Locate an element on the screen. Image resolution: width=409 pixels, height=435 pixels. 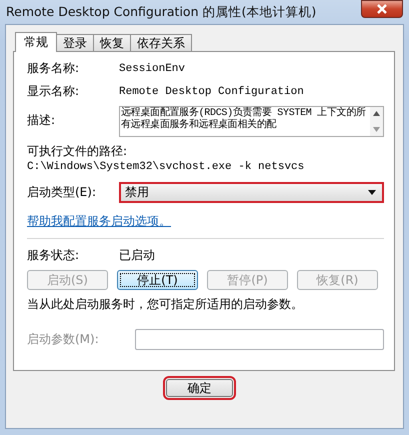
scroll-up-icon is located at coordinates (376, 113).